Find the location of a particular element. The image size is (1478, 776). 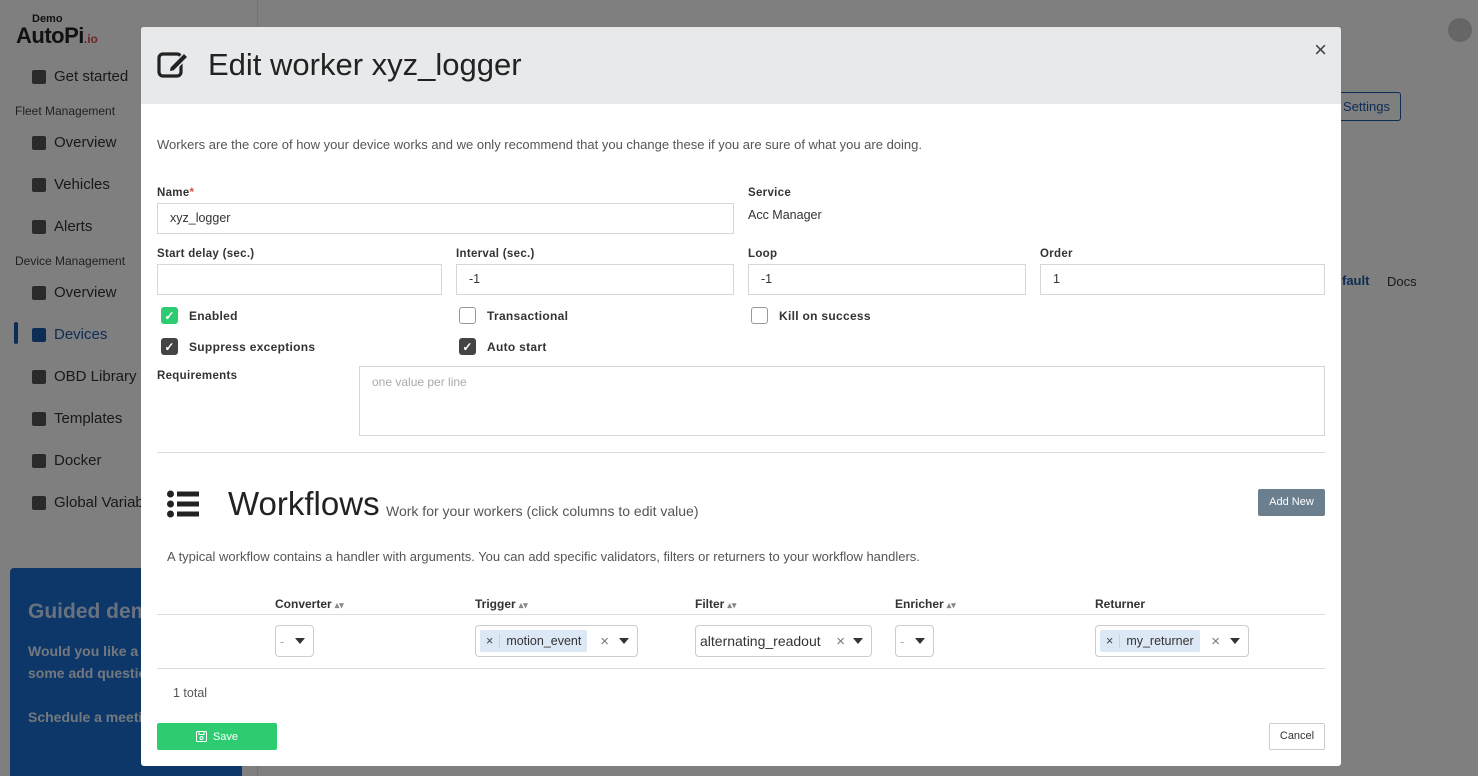

requirements-textarea: one value per line is located at coordinates (842, 401).